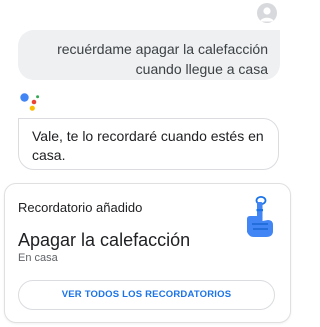 This screenshot has width=320, height=327. I want to click on user-avatar-icon, so click(267, 13).